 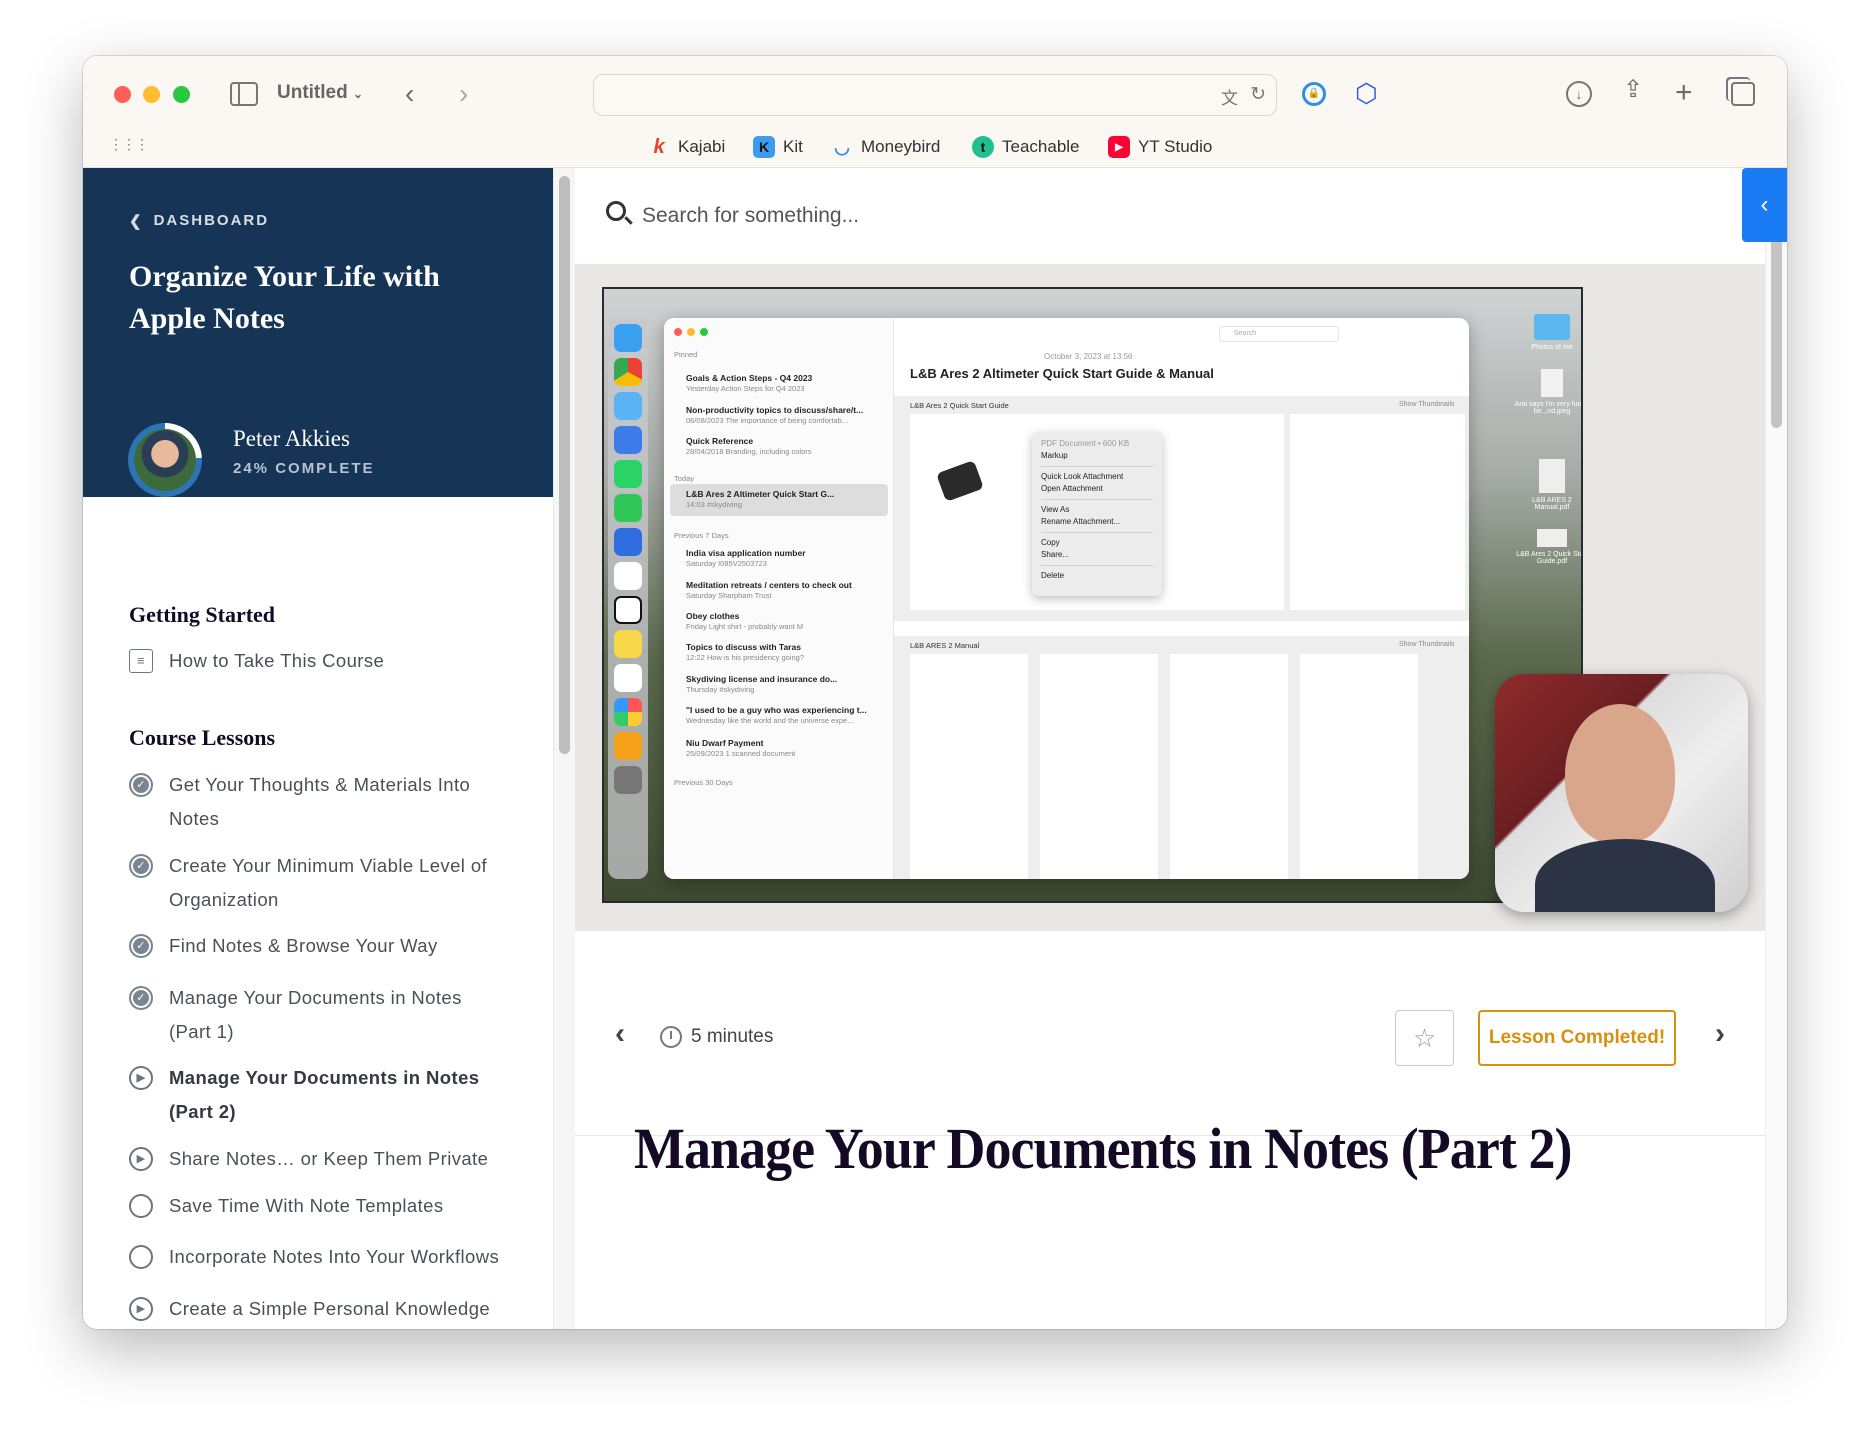 What do you see at coordinates (334, 1256) in the screenshot?
I see `lesson-label: Incorporate Notes Into Your Workflows` at bounding box center [334, 1256].